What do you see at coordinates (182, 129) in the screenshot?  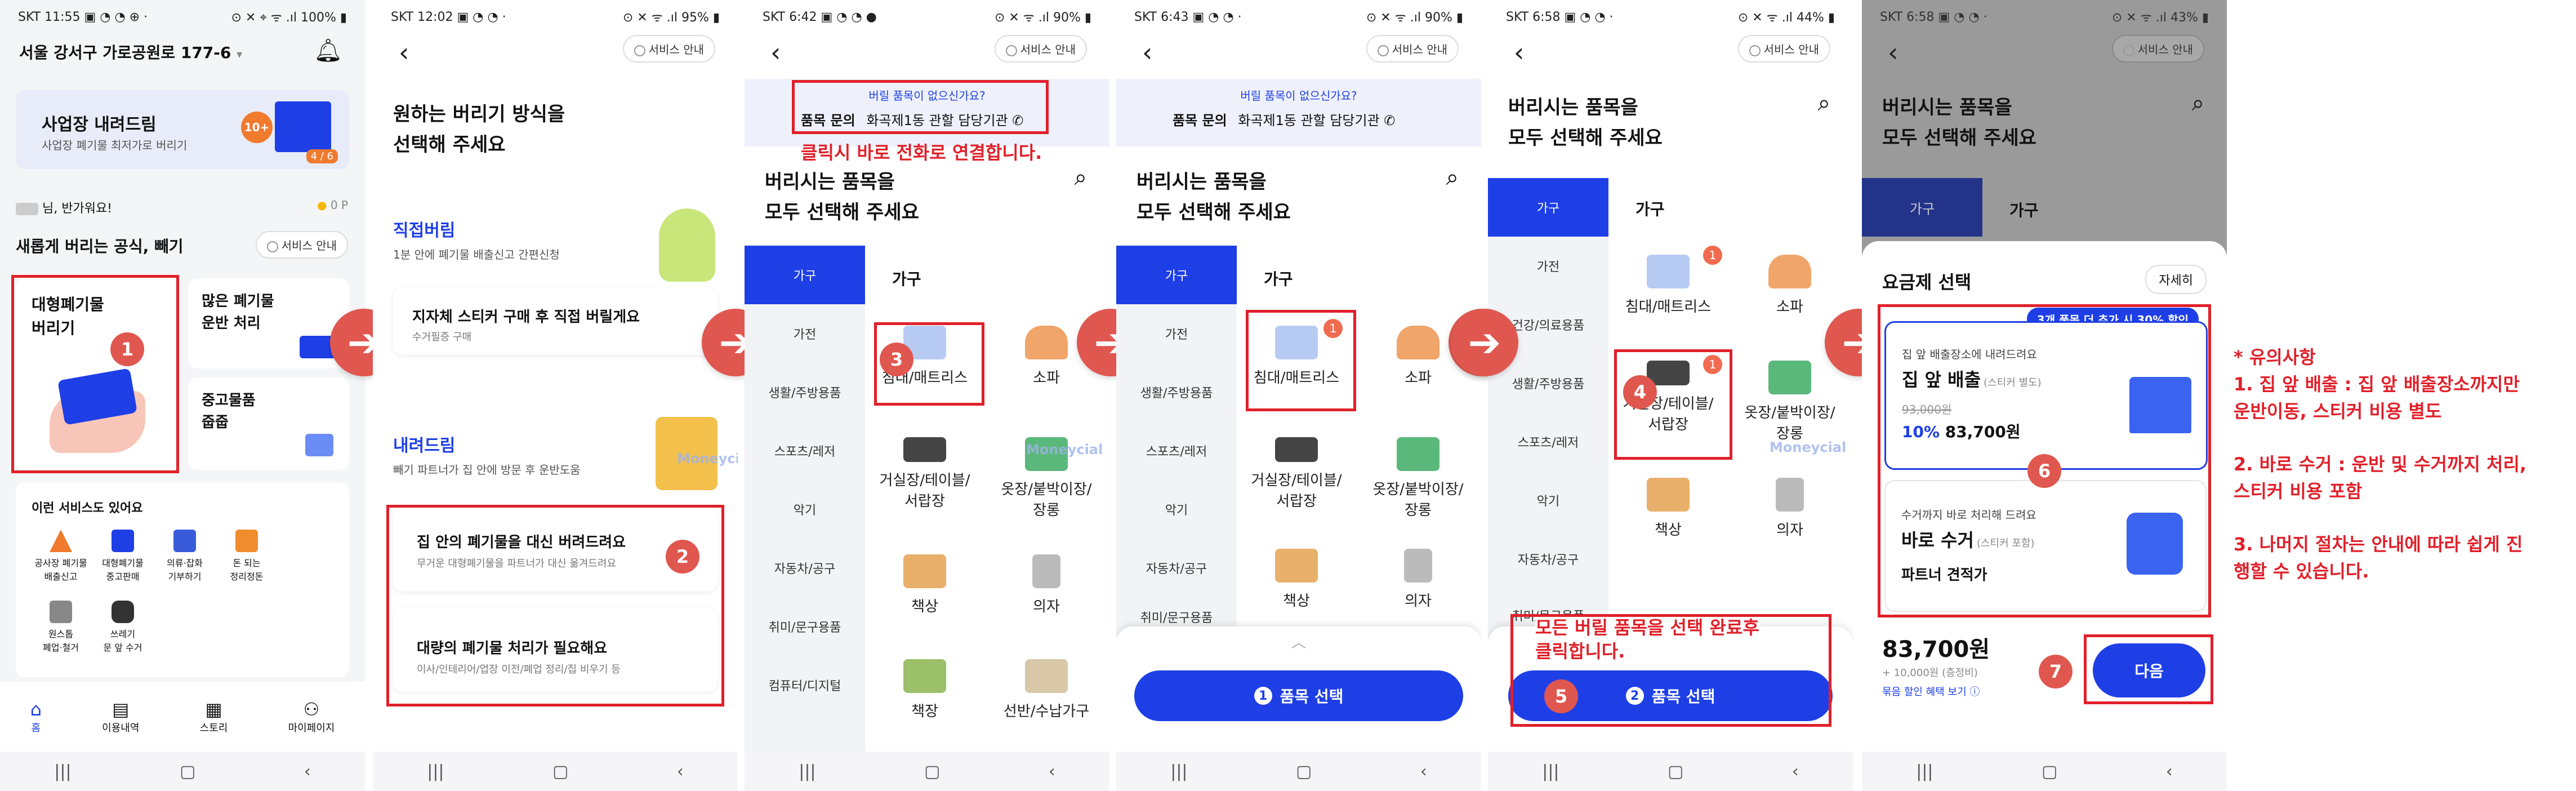 I see `promo-banner: 사업장 내려드림 사업장 폐기물 최저가로 버리기 10+ 4 / 6` at bounding box center [182, 129].